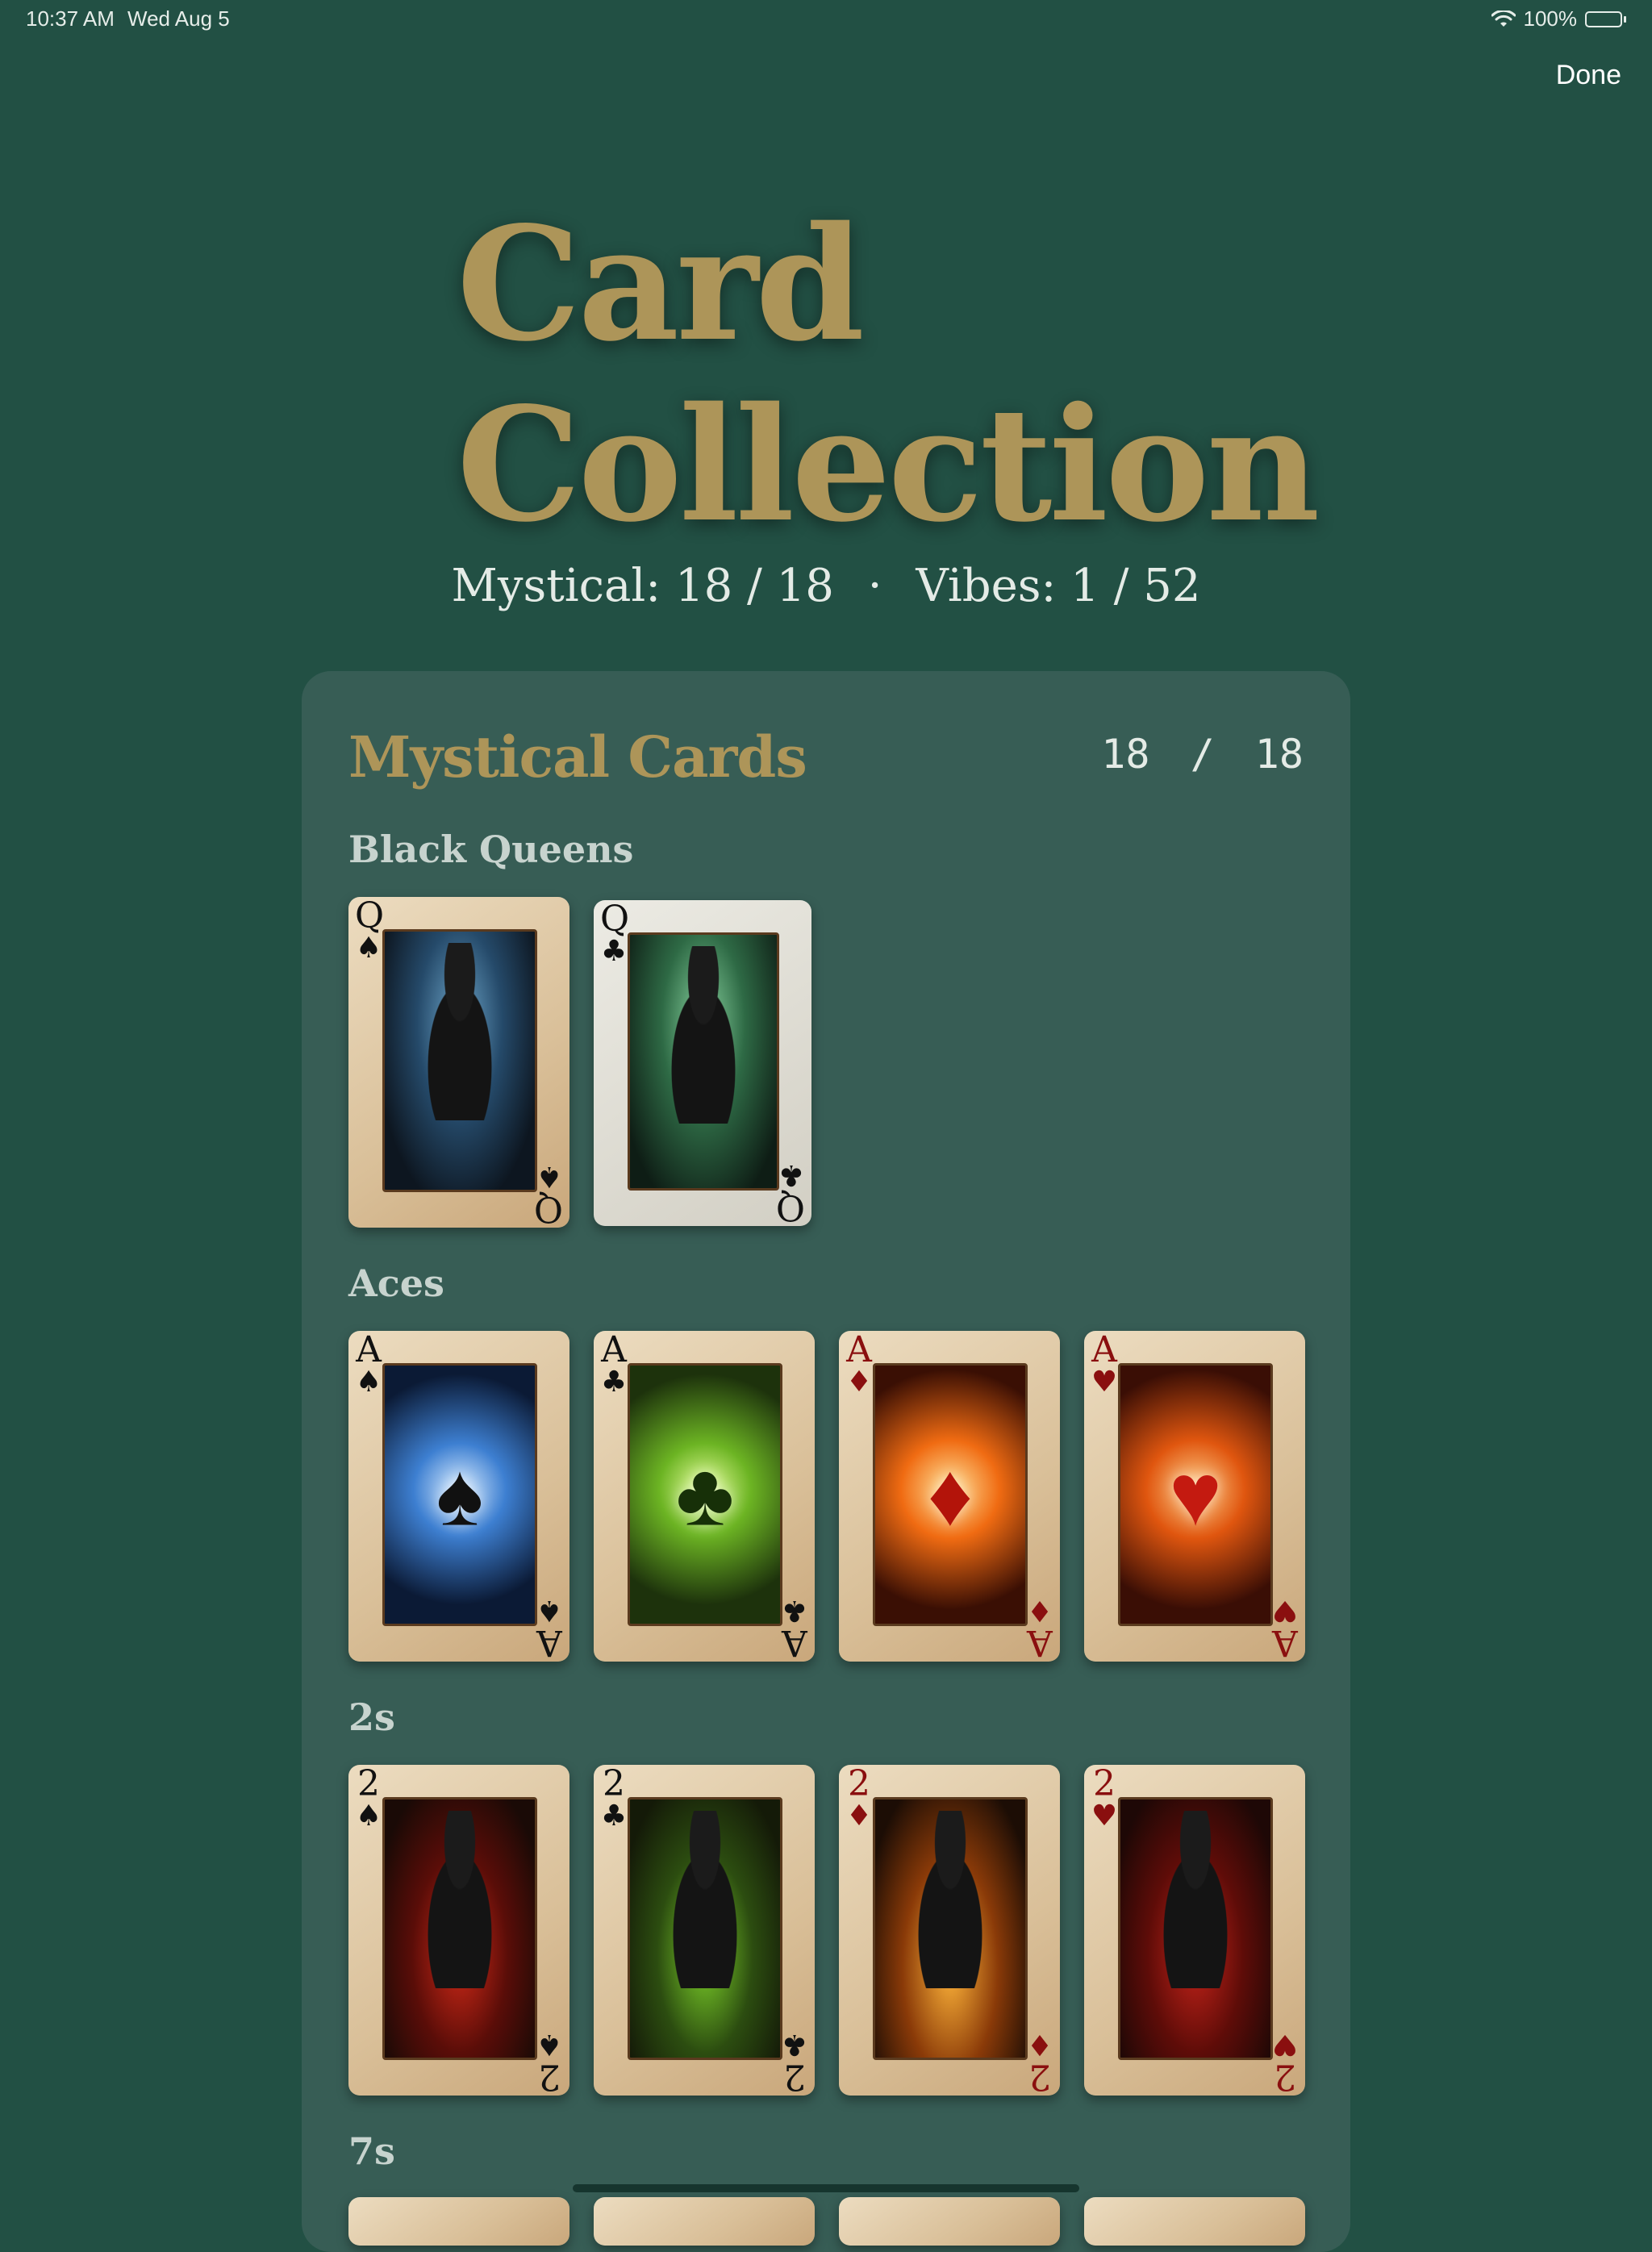 This screenshot has height=2252, width=1652. I want to click on card-ace-spades: ♠ A ♠ A ♠, so click(459, 1497).